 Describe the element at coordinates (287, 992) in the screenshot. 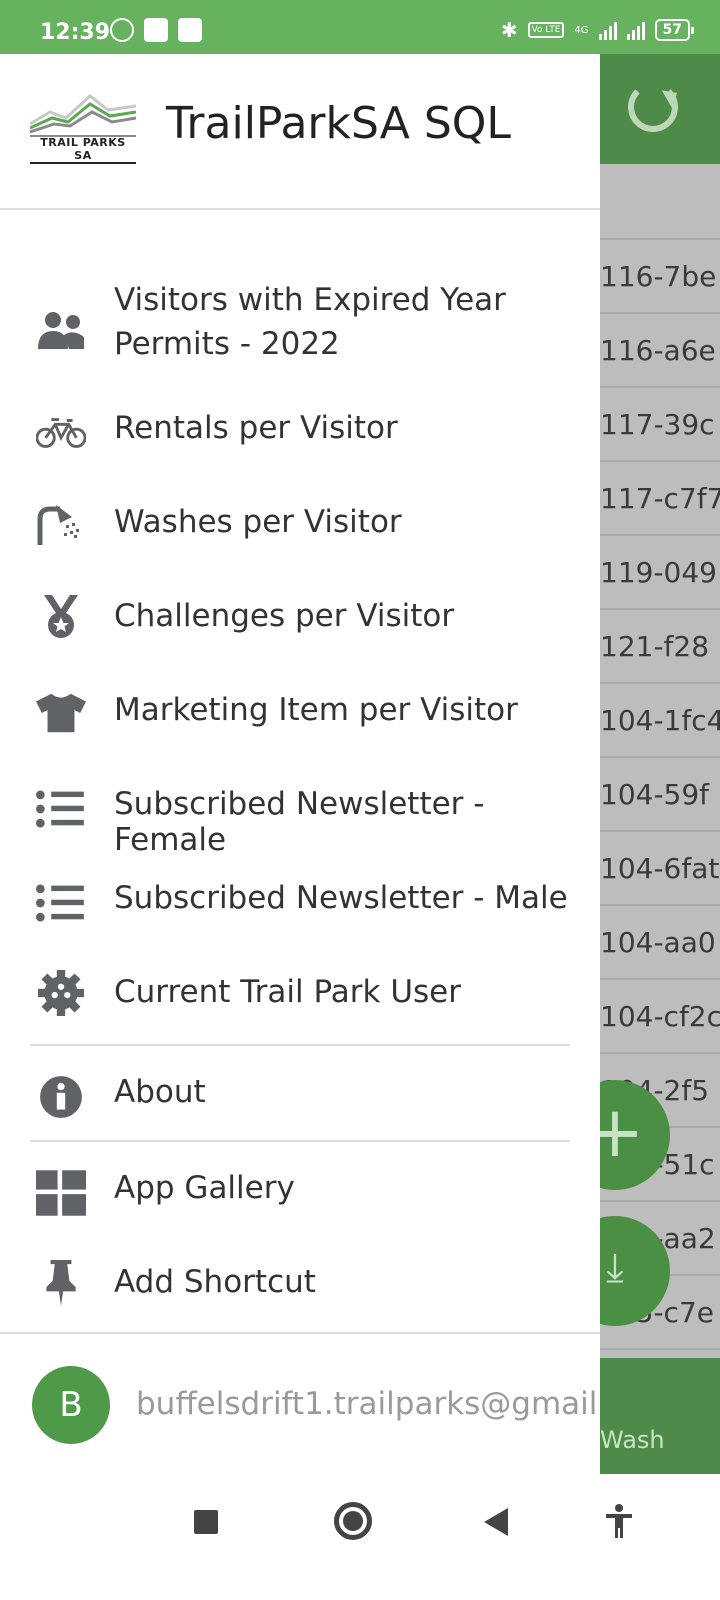

I see `menu-item-label: Current Trail Park User` at that location.